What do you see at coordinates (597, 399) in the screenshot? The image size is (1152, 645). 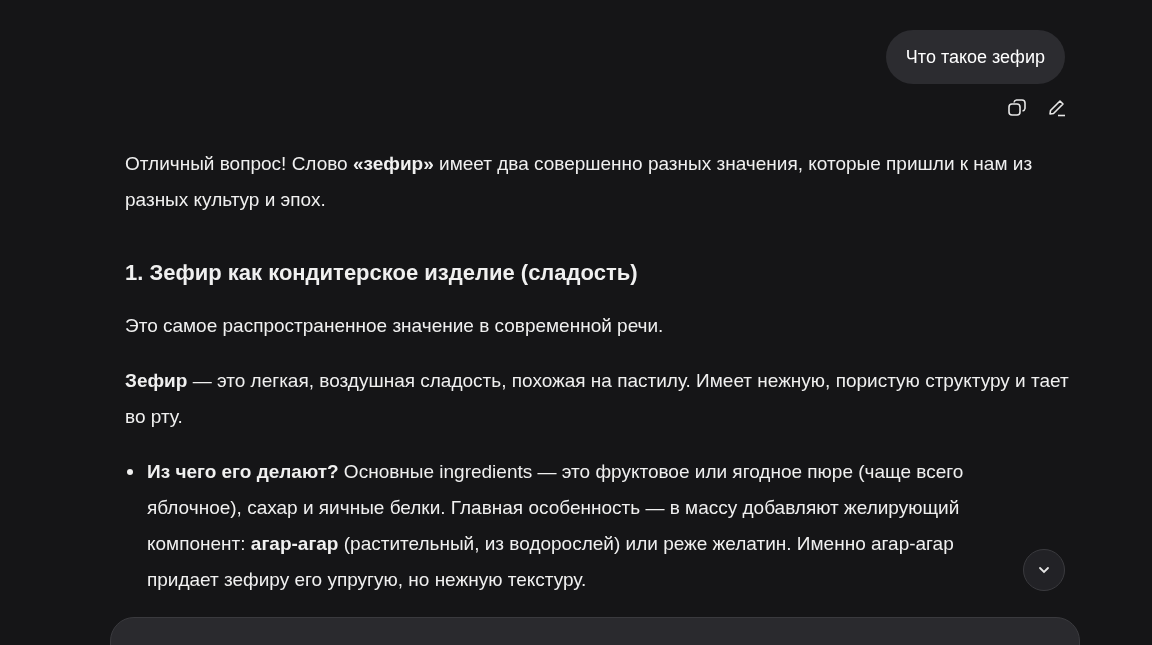 I see `answer-paragraph: Зефир — это легкая, воздушная сладость, похожая на пастилу. Имеет нежную, пористую структуру и тает во рту.` at bounding box center [597, 399].